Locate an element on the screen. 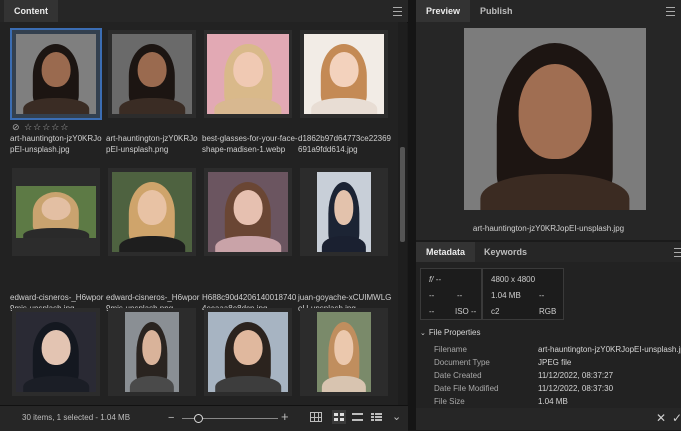  preview-tabbar: Preview Publish is located at coordinates (548, 11).